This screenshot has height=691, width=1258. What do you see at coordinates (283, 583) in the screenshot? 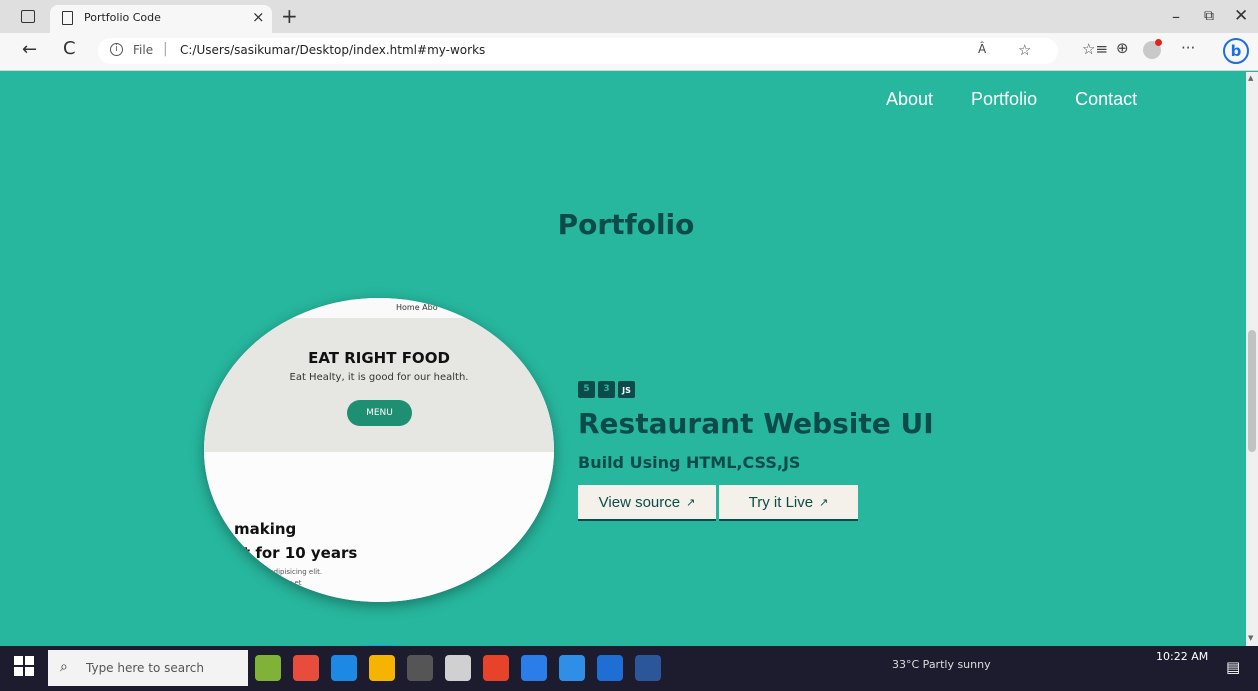
I see `preview-paragraph-2: ferendis et` at bounding box center [283, 583].